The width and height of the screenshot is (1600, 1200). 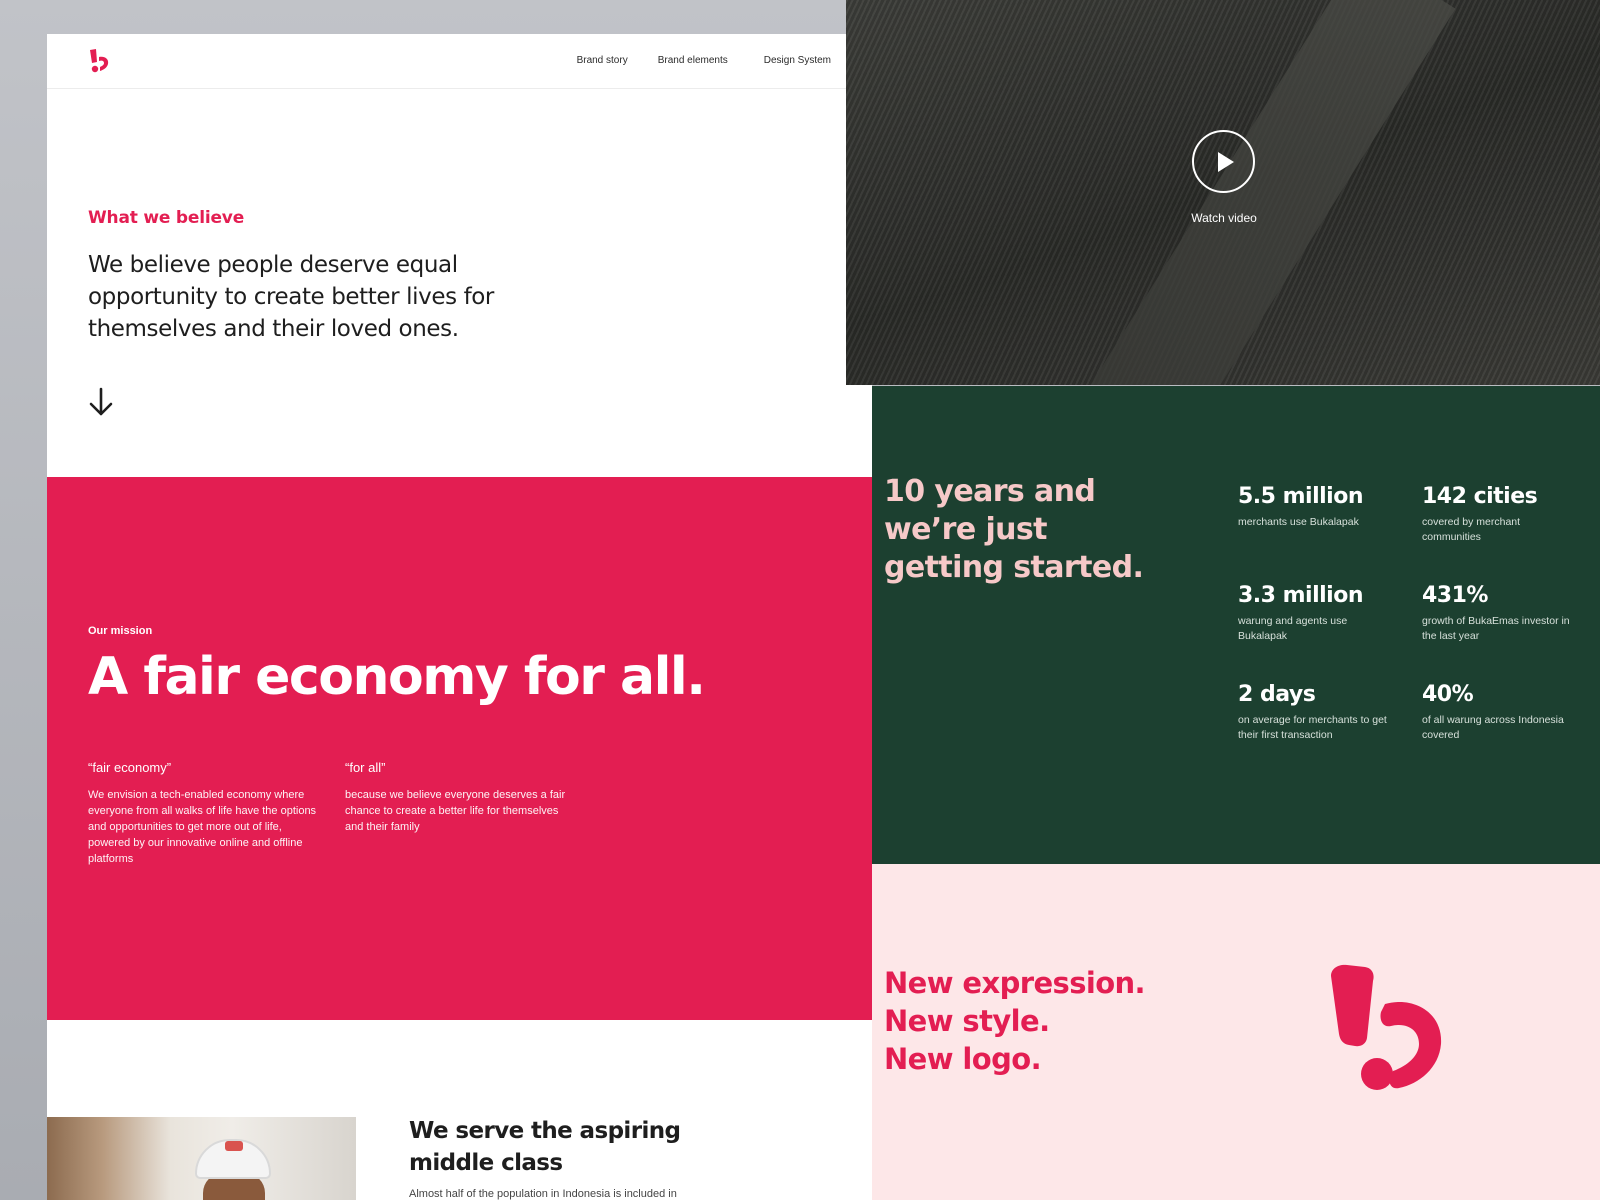 What do you see at coordinates (130, 767) in the screenshot?
I see `column-heading: “fair economy”` at bounding box center [130, 767].